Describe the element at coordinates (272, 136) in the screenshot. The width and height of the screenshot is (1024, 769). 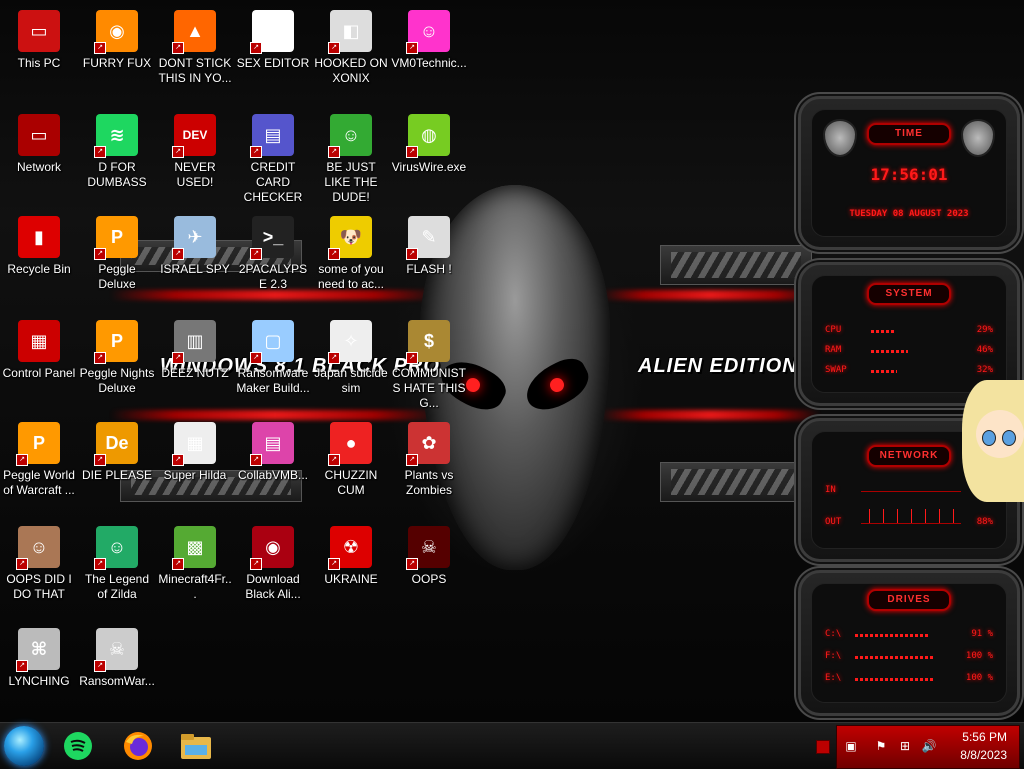
I see `credit-card-icon: ▤ ↗` at that location.